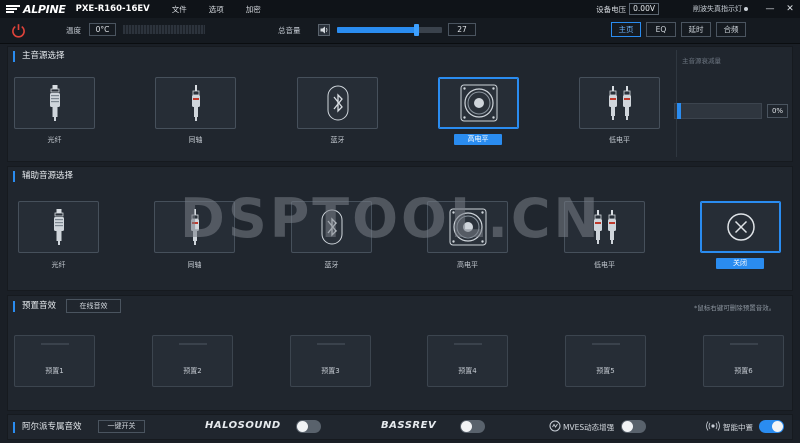  What do you see at coordinates (121, 426) in the screenshot?
I see `one-key-toggle-button: 一键开关` at bounding box center [121, 426].